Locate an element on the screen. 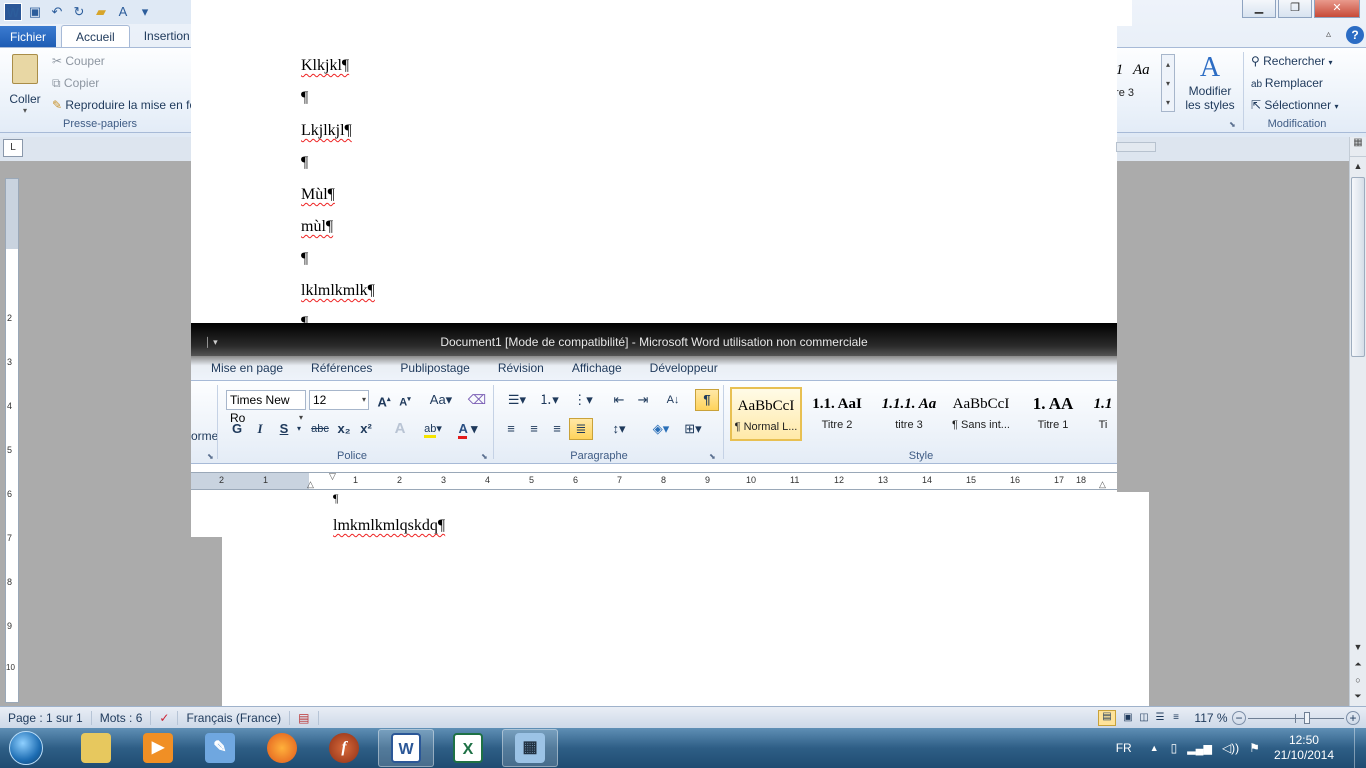 The width and height of the screenshot is (1366, 768). prev-page-icon: ⏶ is located at coordinates (1358, 664).